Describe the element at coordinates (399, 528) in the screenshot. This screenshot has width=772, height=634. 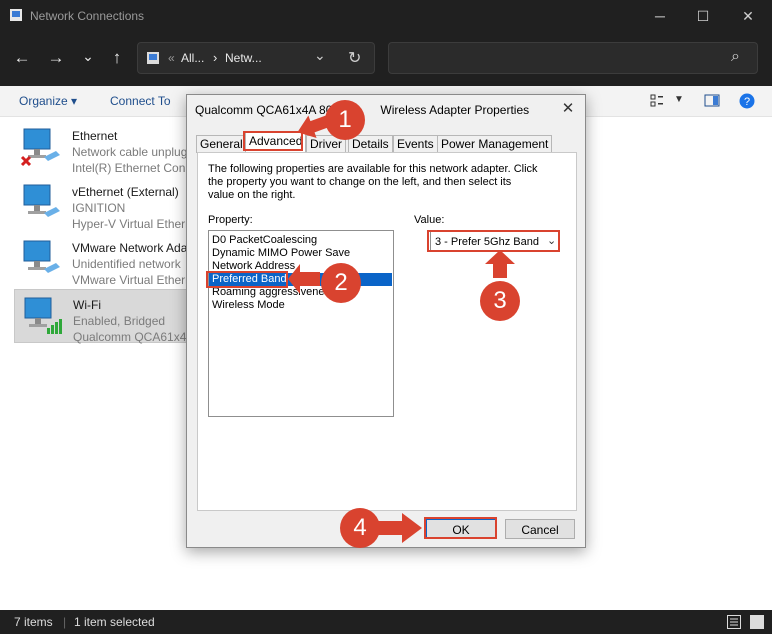
I see `arrow-step4` at that location.